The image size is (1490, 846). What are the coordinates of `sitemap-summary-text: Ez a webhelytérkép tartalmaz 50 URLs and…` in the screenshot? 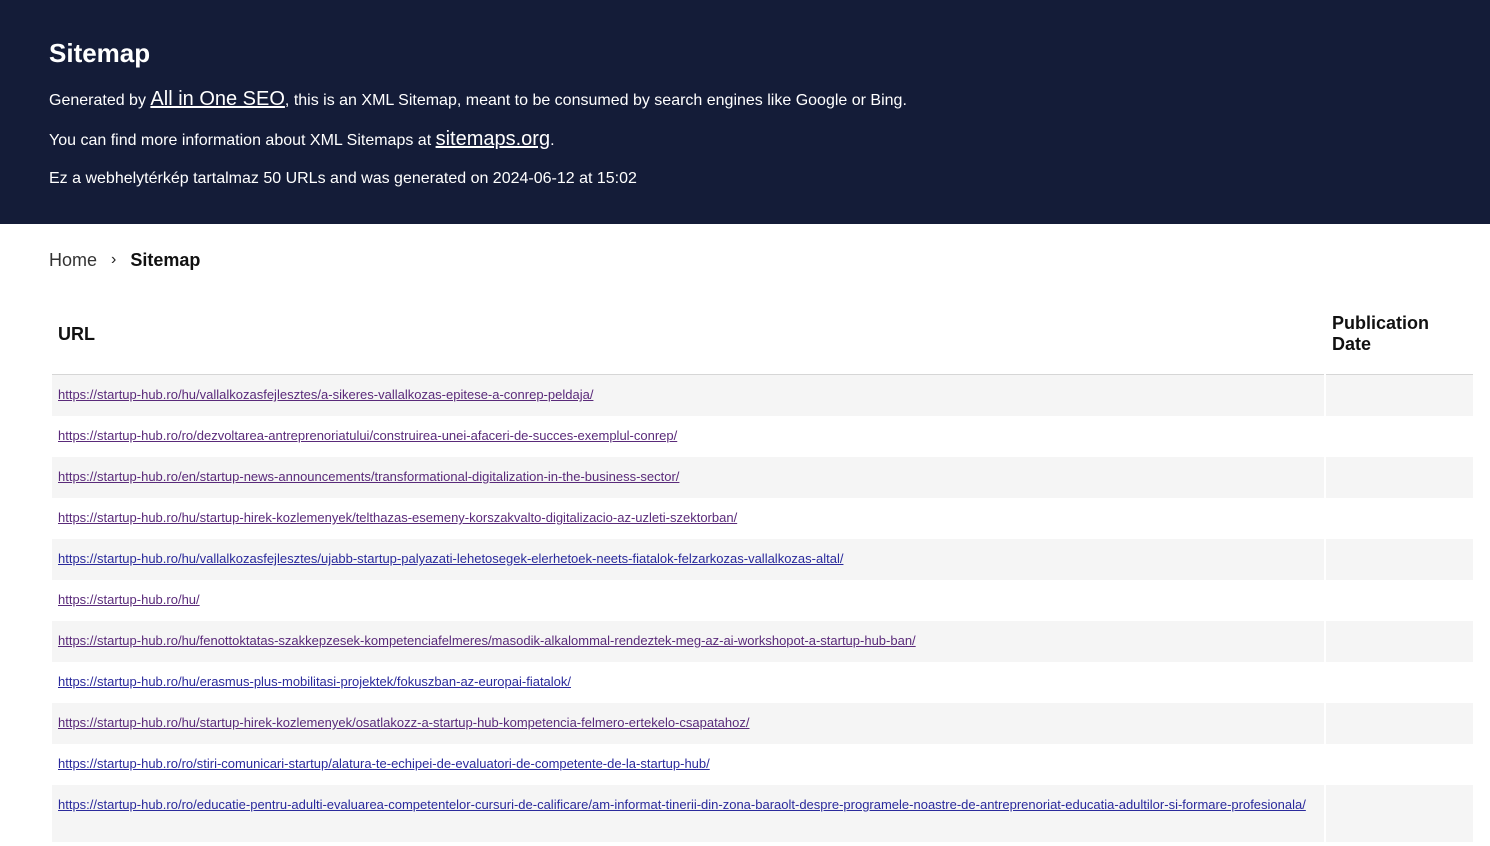 It's located at (343, 178).